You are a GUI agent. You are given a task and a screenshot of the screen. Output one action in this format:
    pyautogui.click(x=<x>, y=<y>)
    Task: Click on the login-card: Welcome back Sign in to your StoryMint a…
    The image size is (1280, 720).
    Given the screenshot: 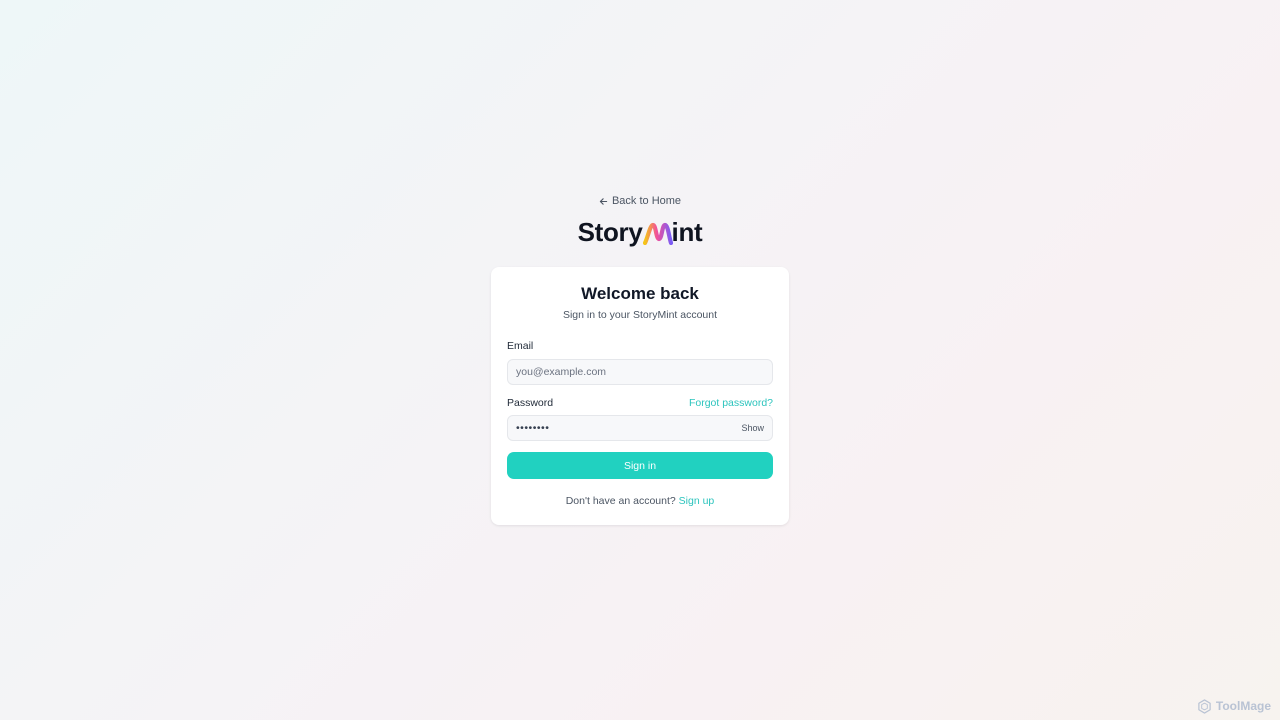 What is the action you would take?
    pyautogui.click(x=640, y=396)
    